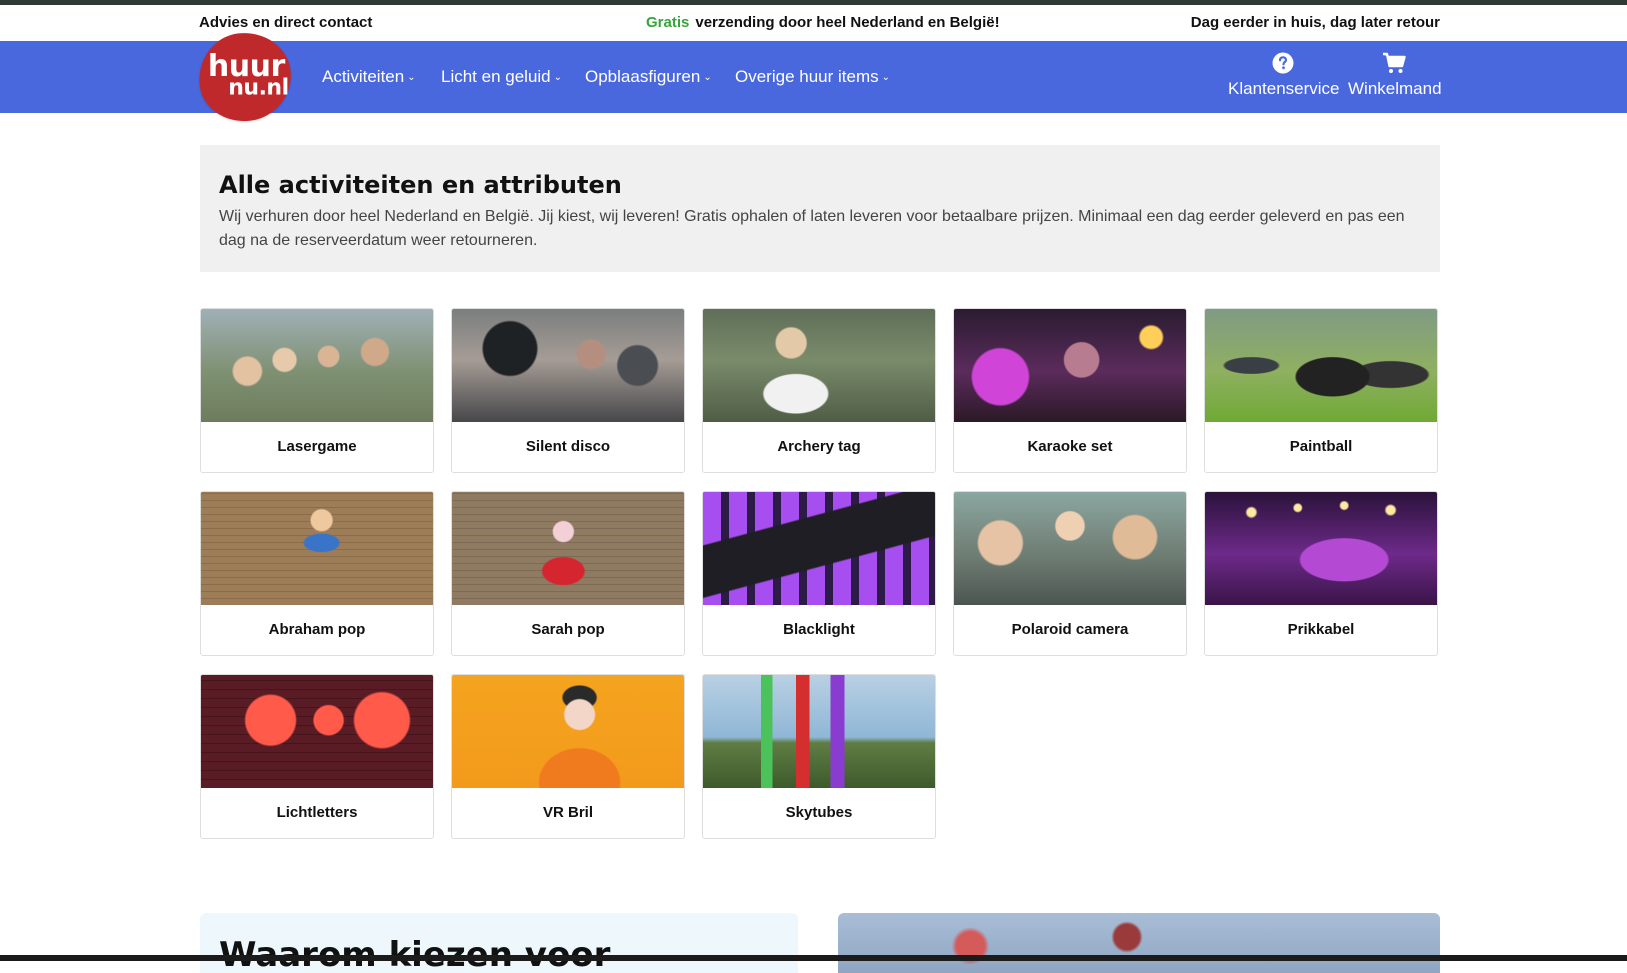 Image resolution: width=1627 pixels, height=973 pixels. I want to click on product-image-blacklight, so click(819, 548).